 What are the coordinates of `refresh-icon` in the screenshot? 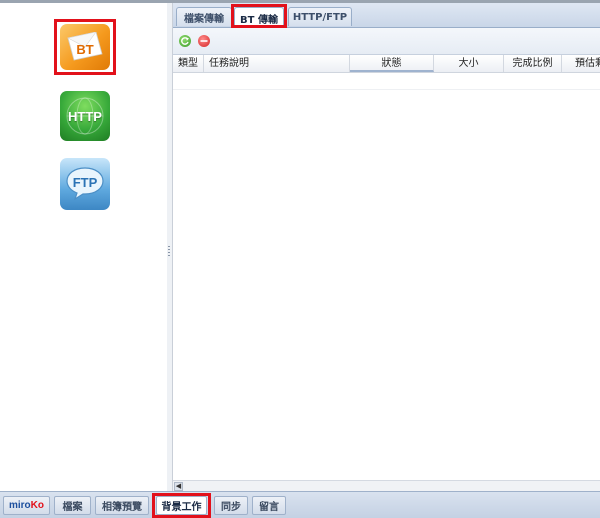 It's located at (185, 41).